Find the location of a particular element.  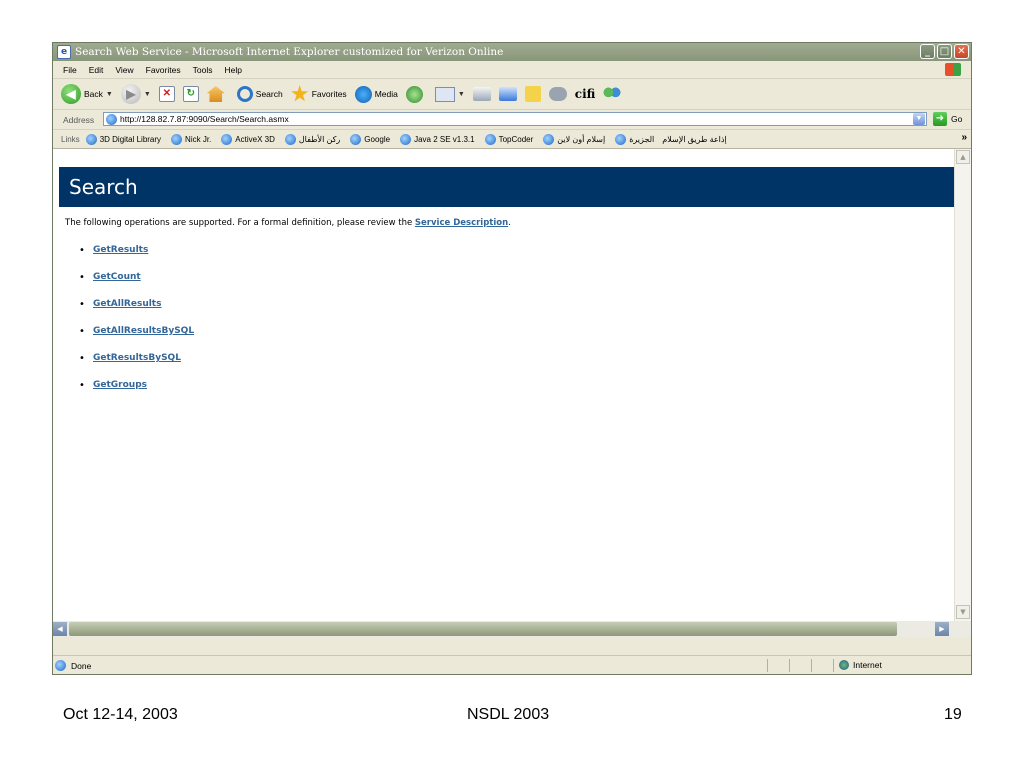

address-dropdown-icon: ▼ is located at coordinates (919, 119).